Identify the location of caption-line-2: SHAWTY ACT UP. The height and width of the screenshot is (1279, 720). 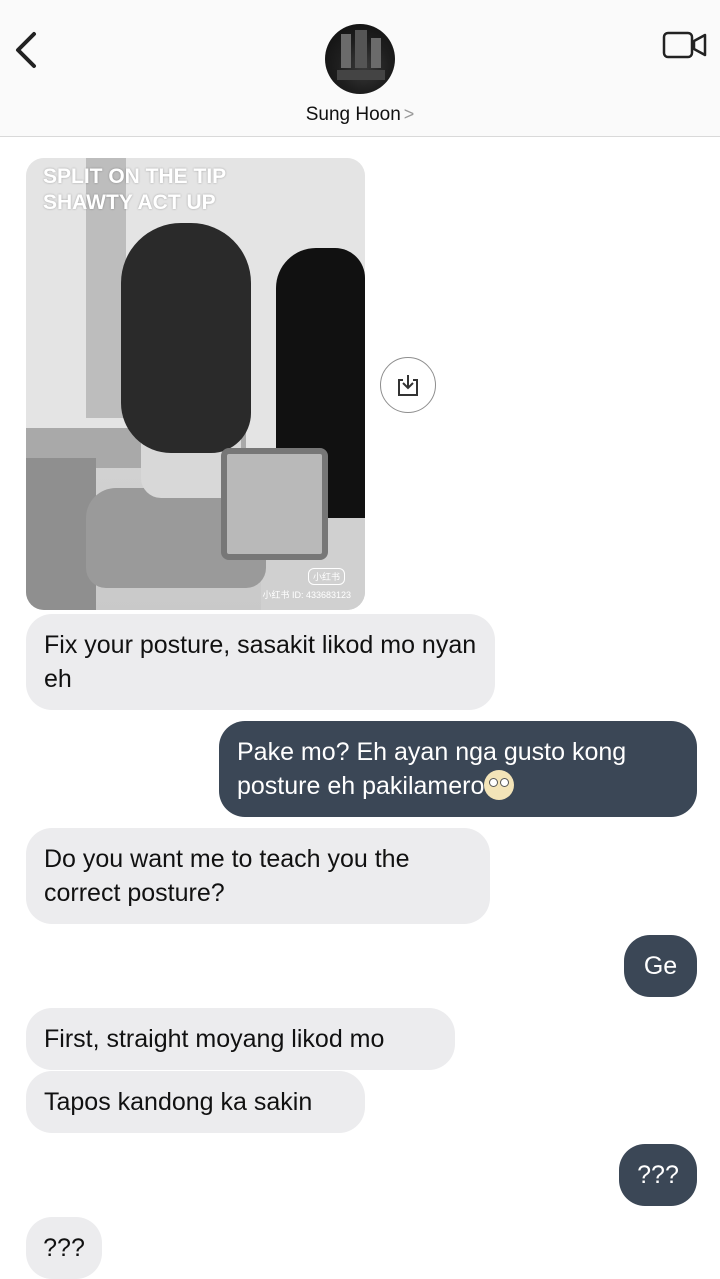
(129, 202).